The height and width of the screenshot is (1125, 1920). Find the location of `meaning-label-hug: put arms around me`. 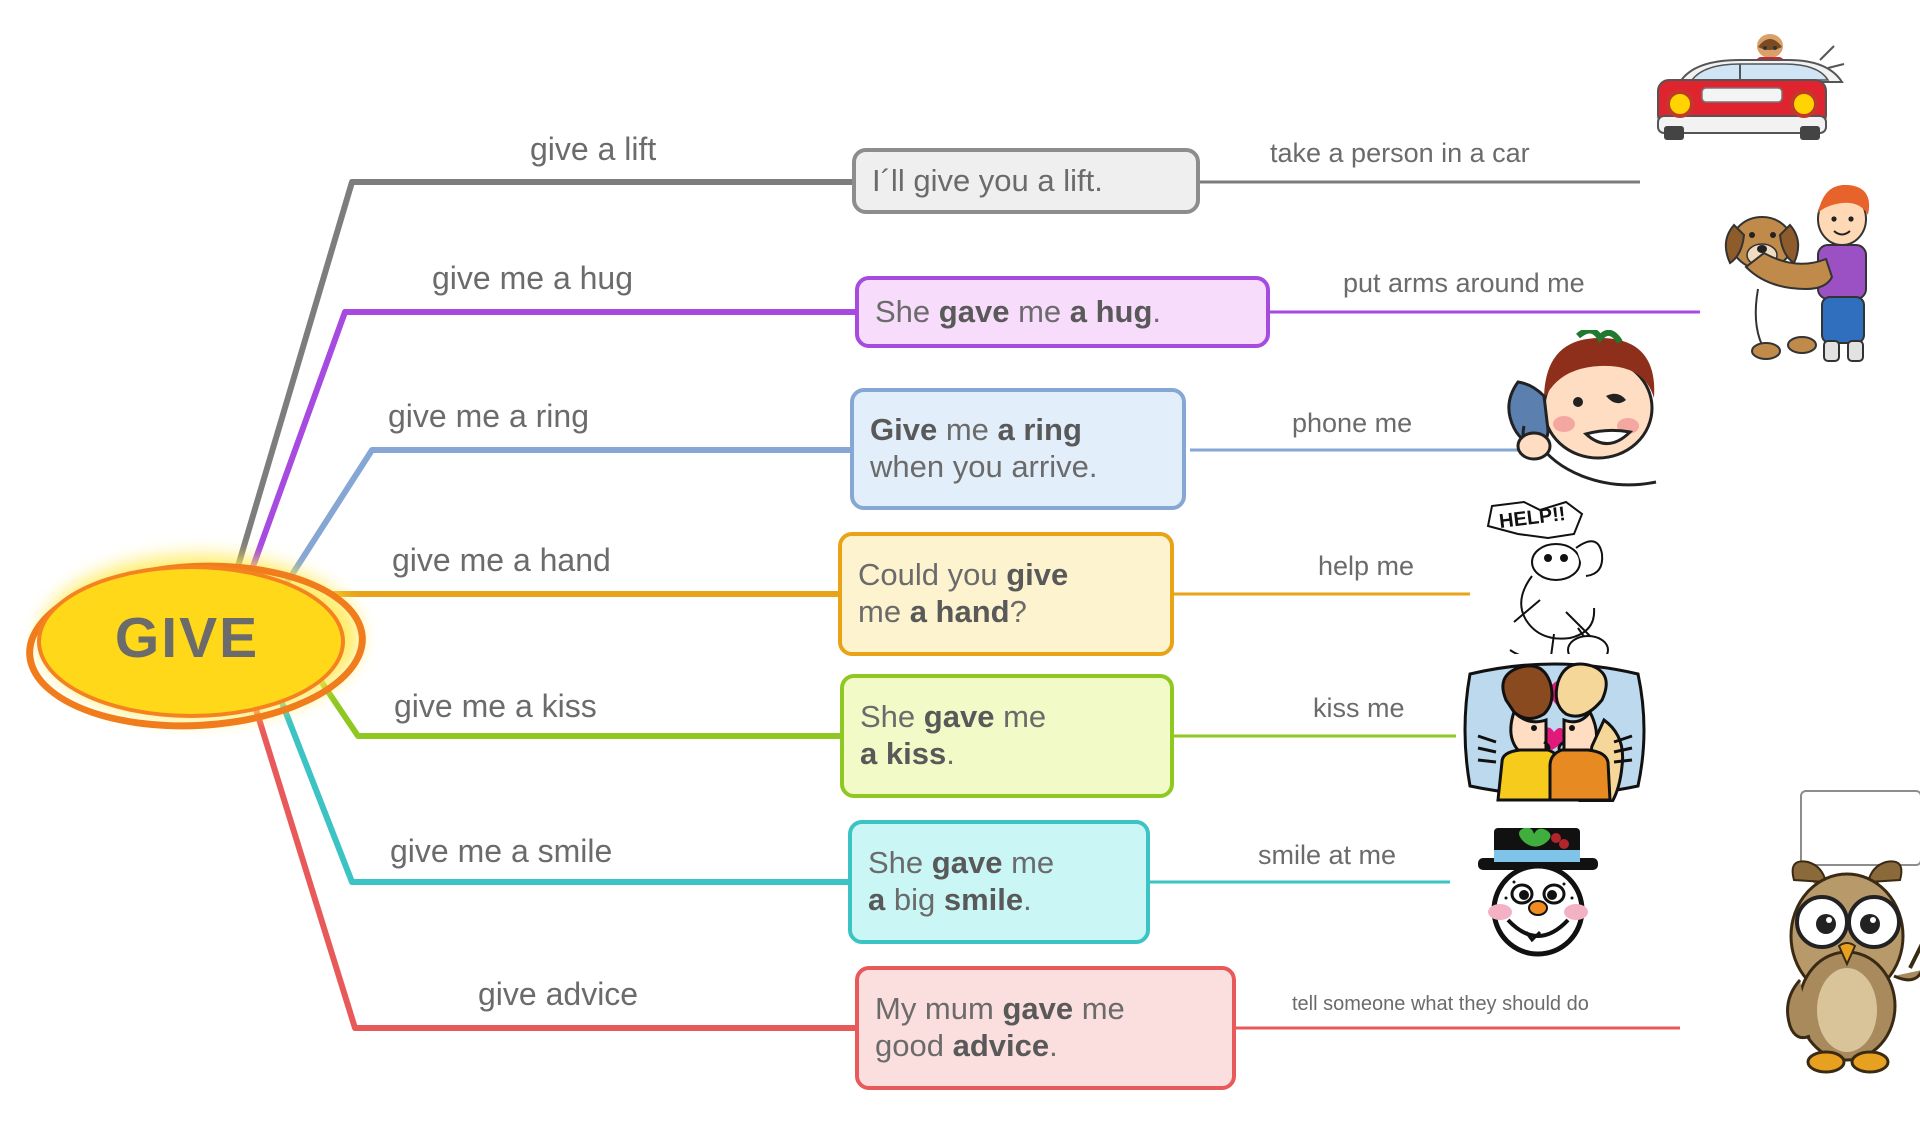

meaning-label-hug: put arms around me is located at coordinates (1464, 283).